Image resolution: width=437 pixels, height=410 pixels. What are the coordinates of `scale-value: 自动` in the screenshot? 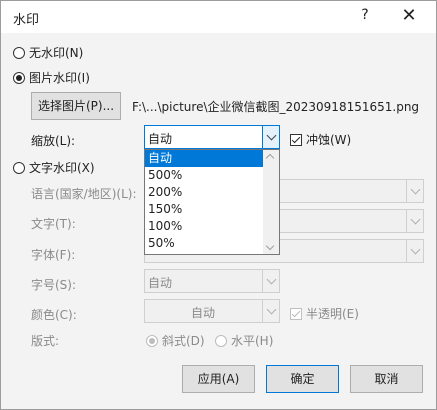 It's located at (160, 139).